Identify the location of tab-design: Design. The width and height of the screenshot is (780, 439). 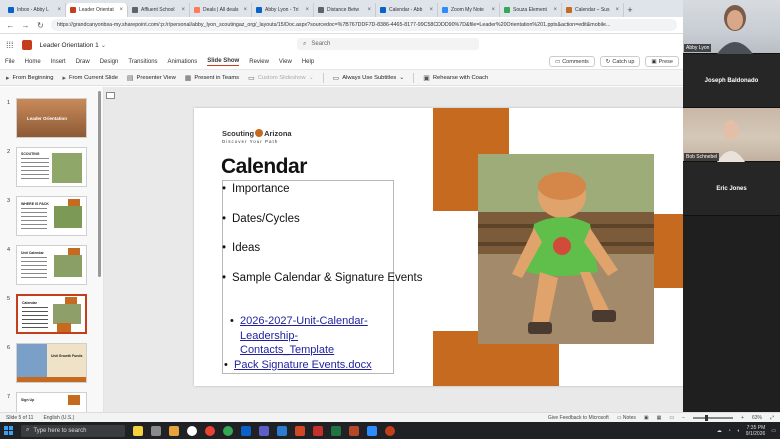
(109, 62).